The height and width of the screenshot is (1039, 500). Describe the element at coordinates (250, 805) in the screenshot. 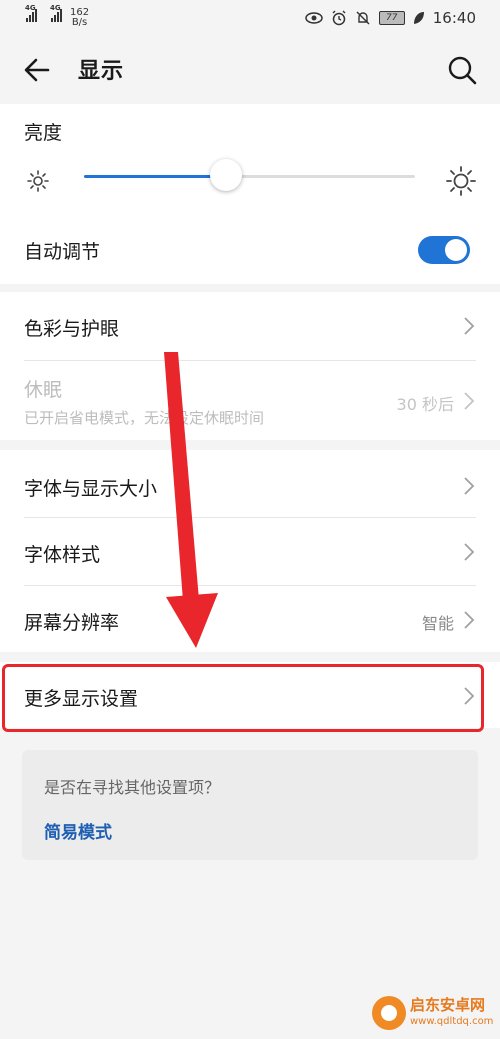

I see `suggestion-box: 是否在寻找其他设置项？ 简易模式` at that location.